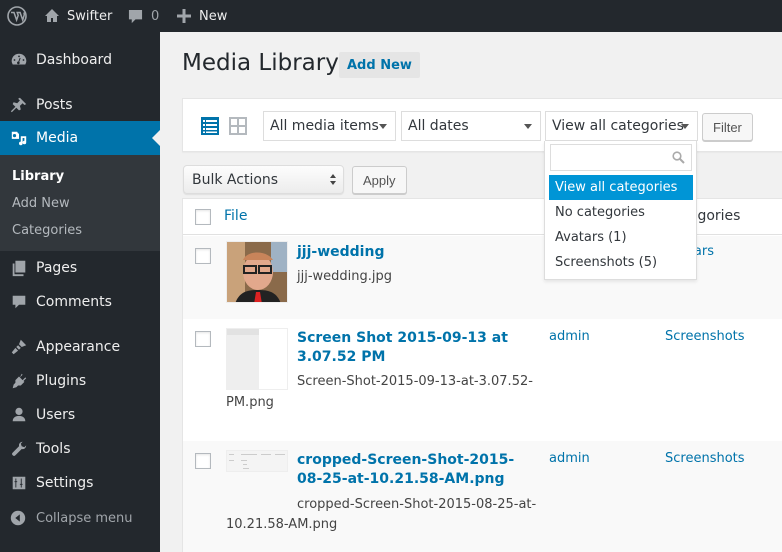  I want to click on wordpress-logo-button, so click(17, 16).